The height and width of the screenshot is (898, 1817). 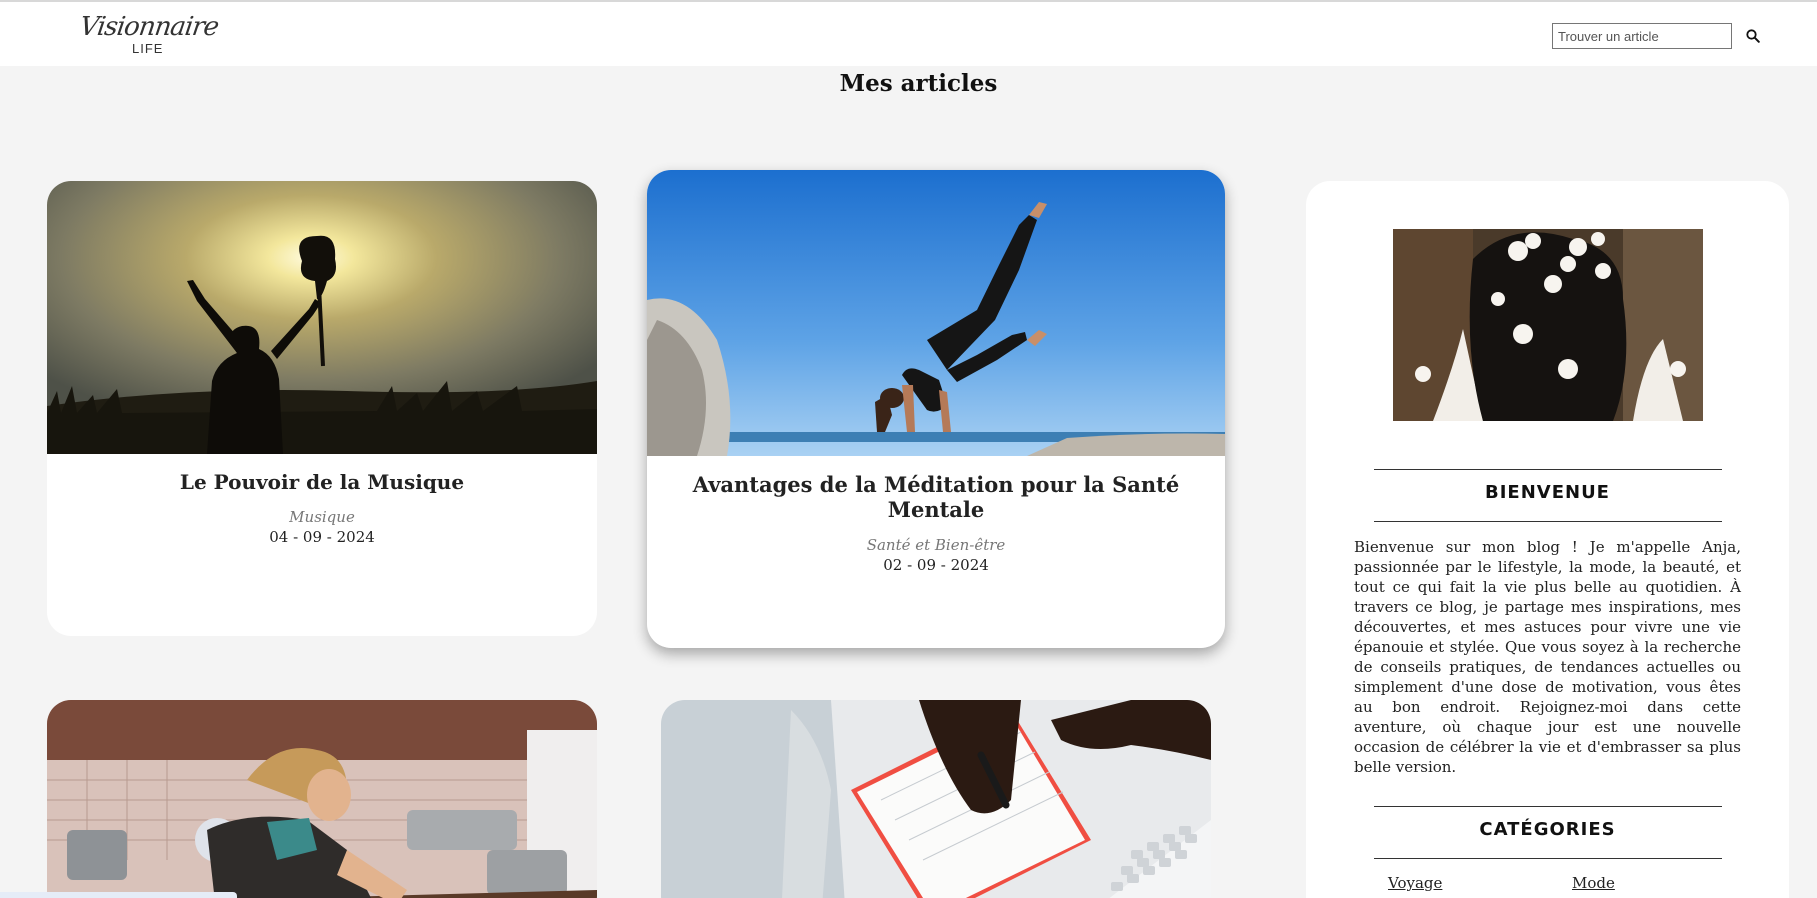 I want to click on article-date: 02 - 09 - 2024, so click(x=936, y=565).